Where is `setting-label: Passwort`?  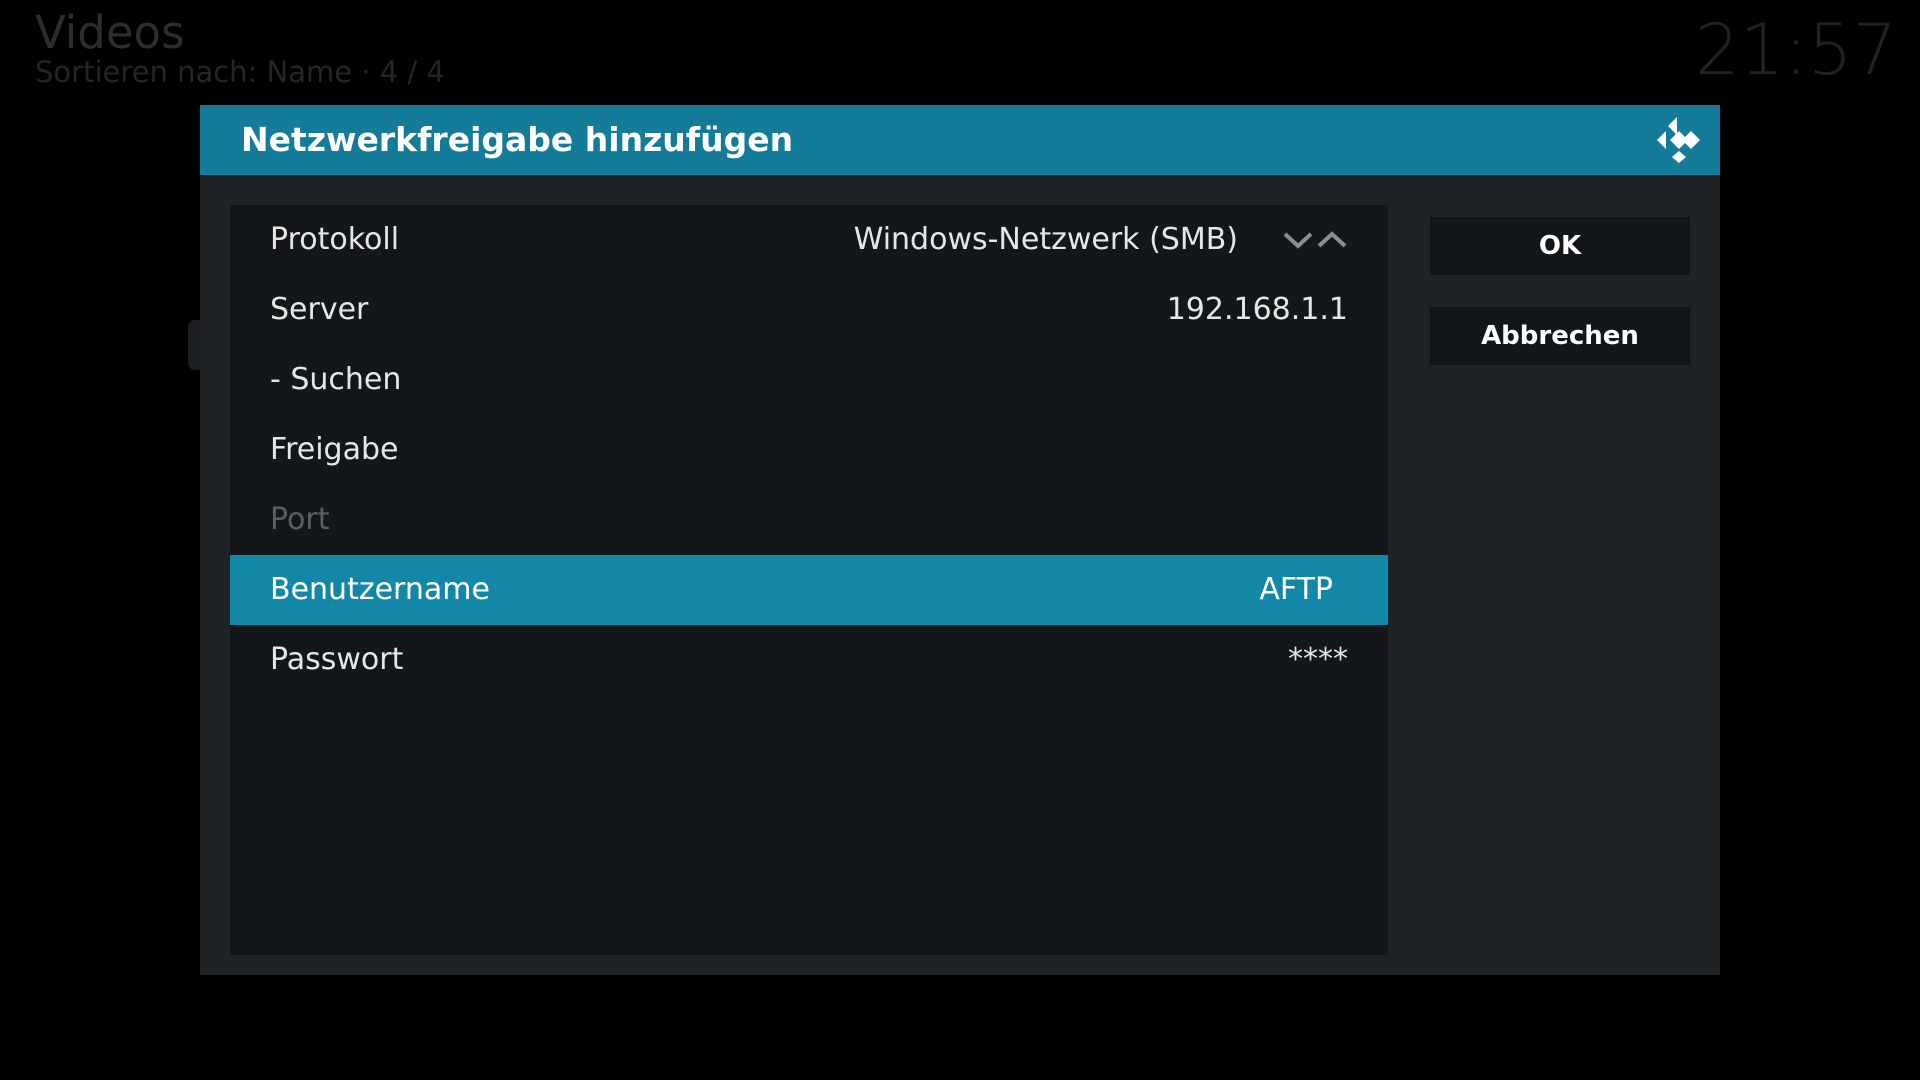 setting-label: Passwort is located at coordinates (337, 659).